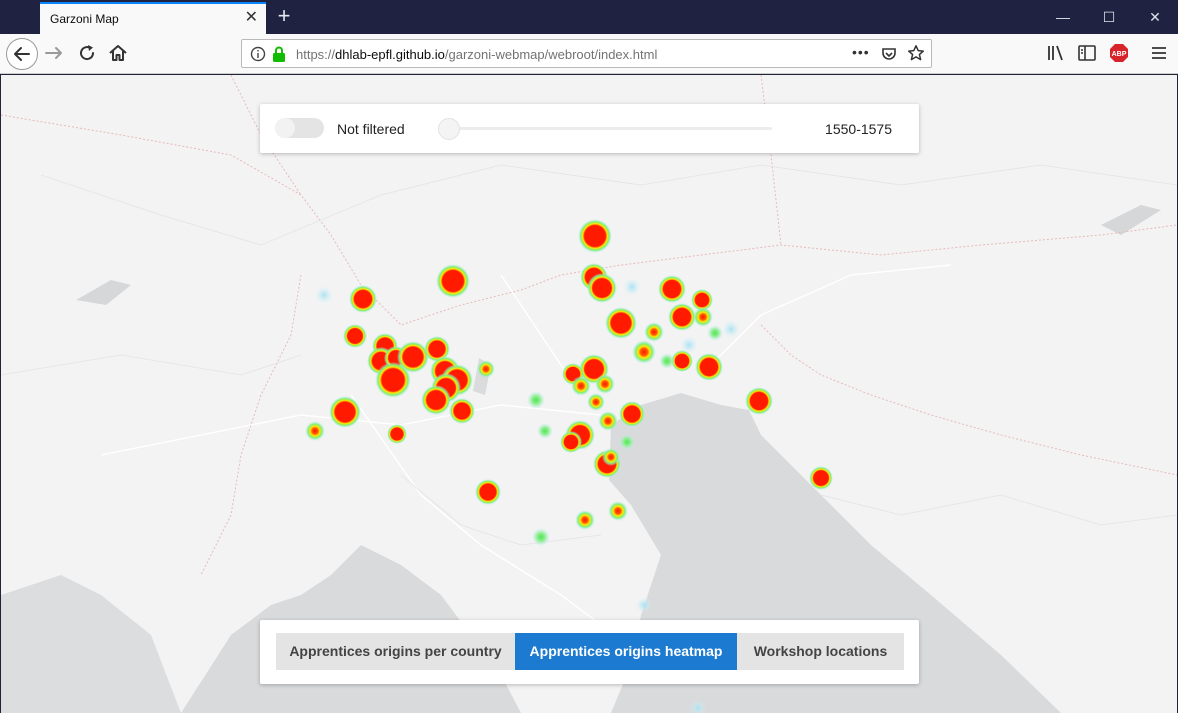  I want to click on pocket-icon, so click(889, 56).